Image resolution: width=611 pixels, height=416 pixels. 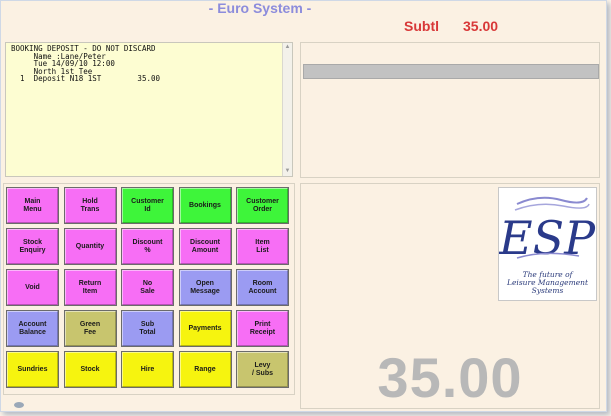 What do you see at coordinates (19, 405) in the screenshot?
I see `corner-indicator` at bounding box center [19, 405].